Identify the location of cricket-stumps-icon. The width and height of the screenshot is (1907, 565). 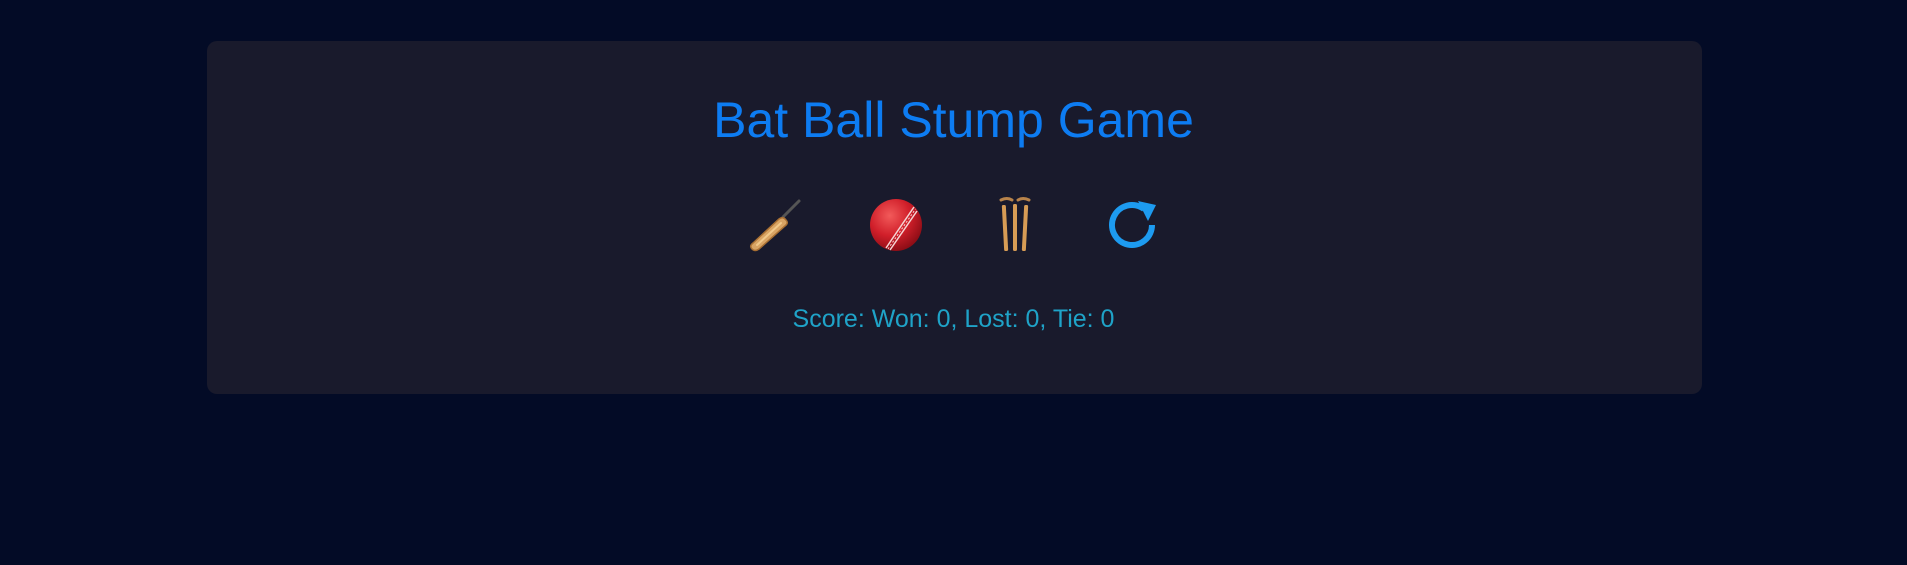
(1015, 224).